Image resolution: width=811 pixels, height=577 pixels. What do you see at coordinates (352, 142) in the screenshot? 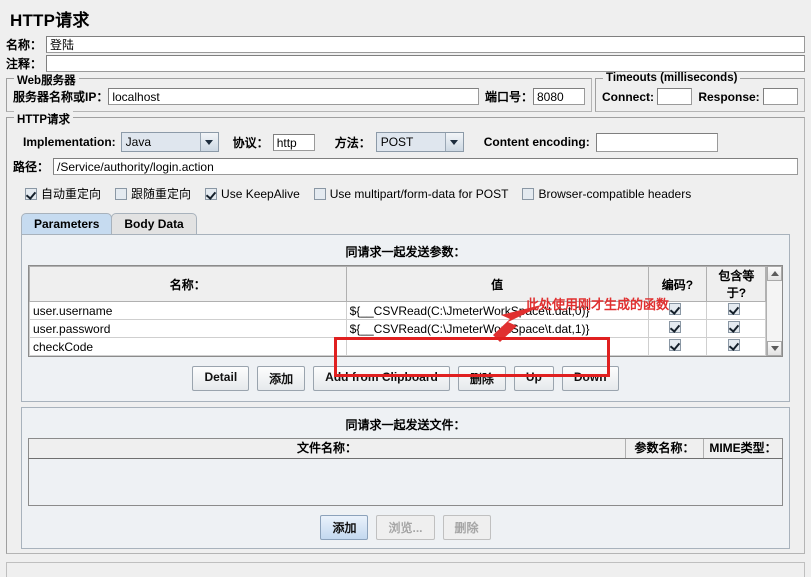
I see `method-label: 方法：` at bounding box center [352, 142].